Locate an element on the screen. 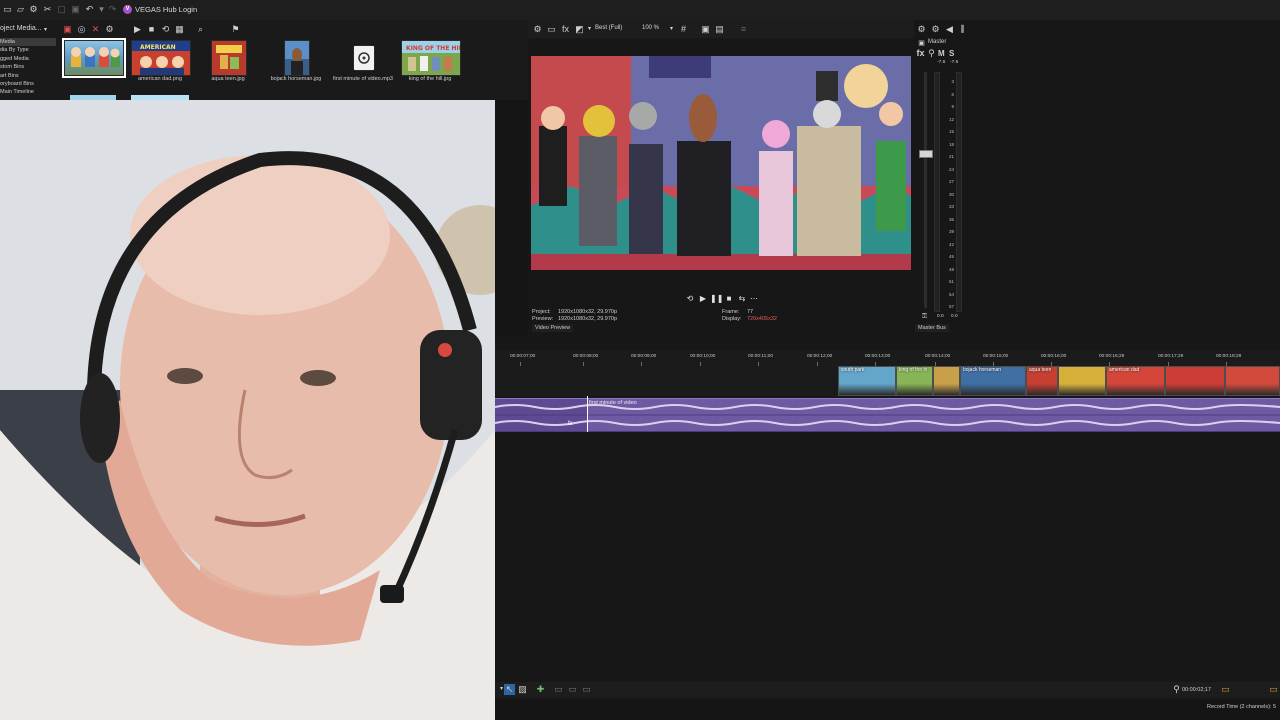 The image size is (1280, 720). ruler-tick-label: 00:00:07;00 is located at coordinates (523, 356).